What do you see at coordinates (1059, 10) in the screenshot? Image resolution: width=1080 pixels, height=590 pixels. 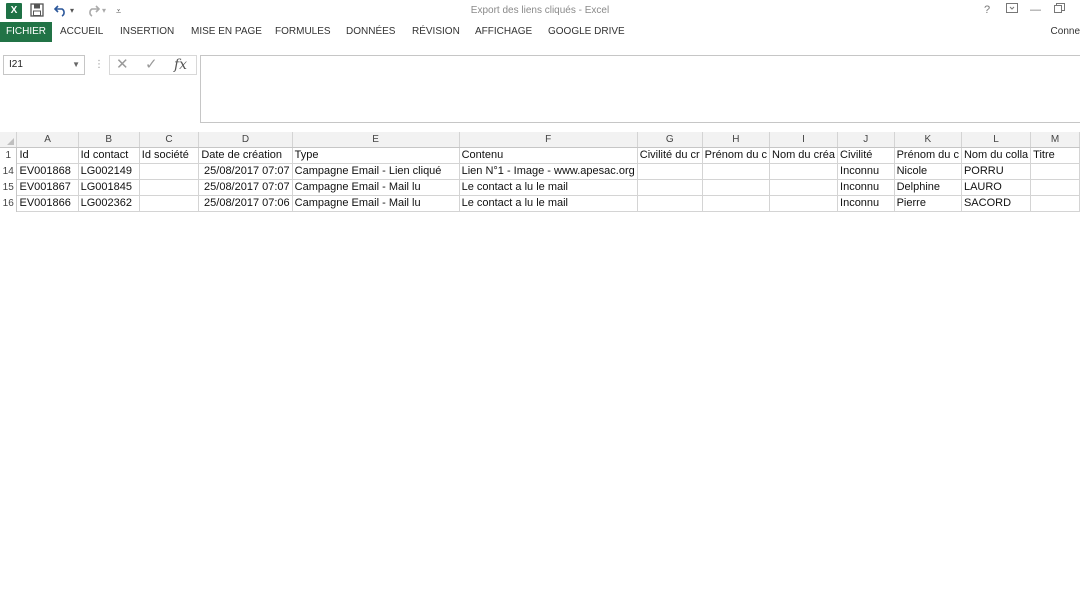 I see `restore-icon` at bounding box center [1059, 10].